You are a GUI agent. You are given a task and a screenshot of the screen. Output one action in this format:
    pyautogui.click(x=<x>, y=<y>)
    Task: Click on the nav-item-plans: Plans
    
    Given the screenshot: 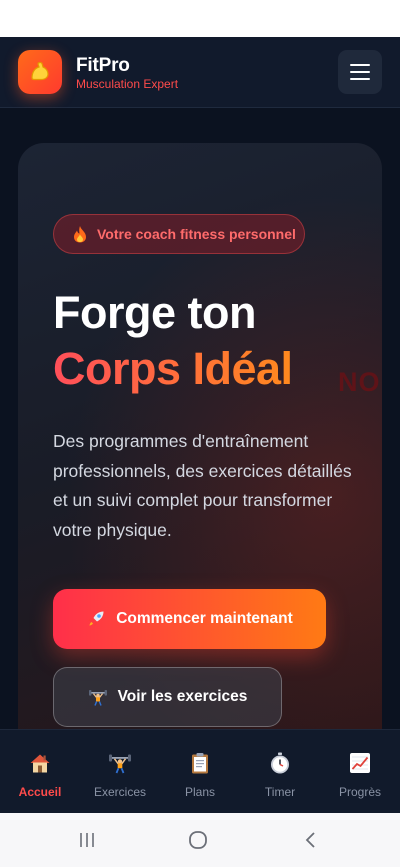 What is the action you would take?
    pyautogui.click(x=200, y=771)
    